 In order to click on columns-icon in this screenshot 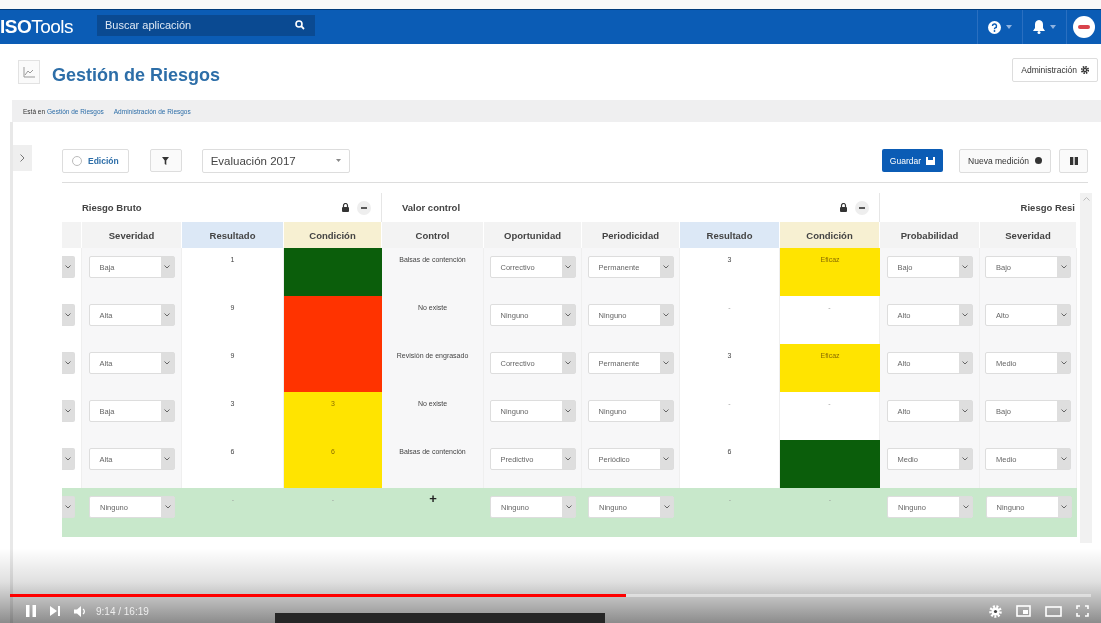, I will do `click(1073, 160)`.